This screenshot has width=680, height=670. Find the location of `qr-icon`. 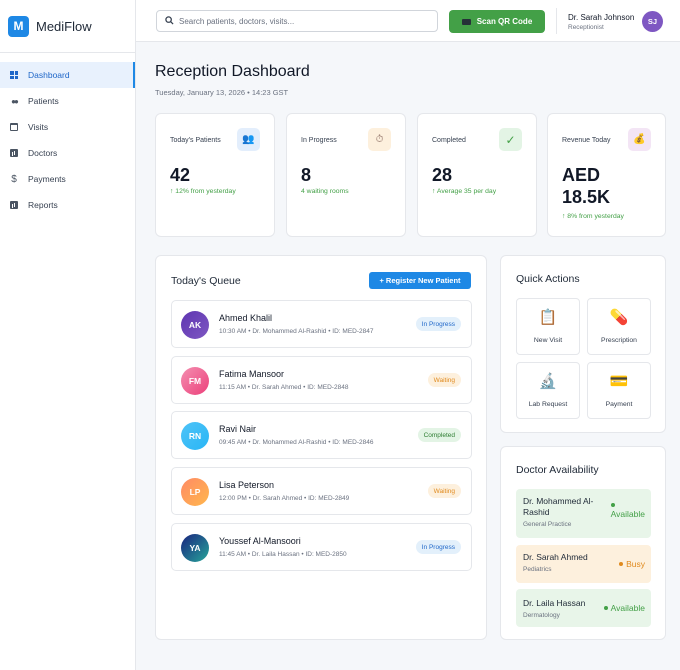

qr-icon is located at coordinates (466, 21).